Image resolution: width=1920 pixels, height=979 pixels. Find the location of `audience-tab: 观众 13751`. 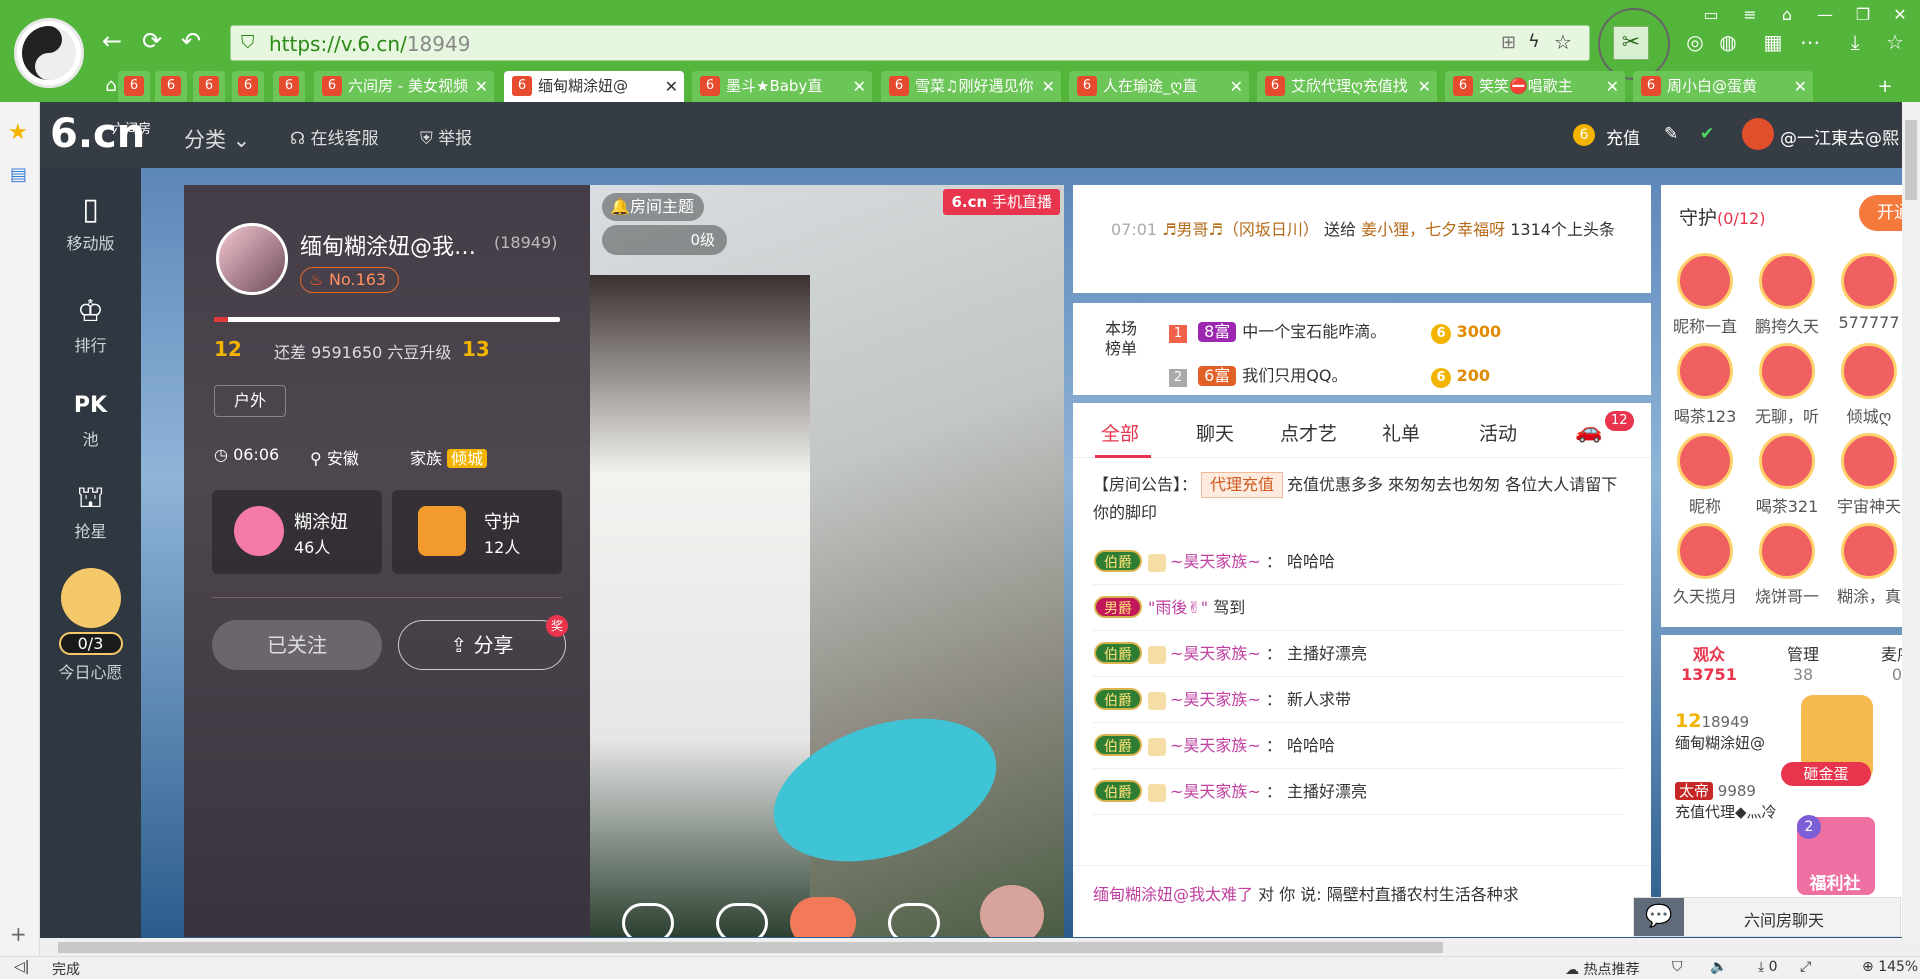

audience-tab: 观众 13751 is located at coordinates (1709, 665).